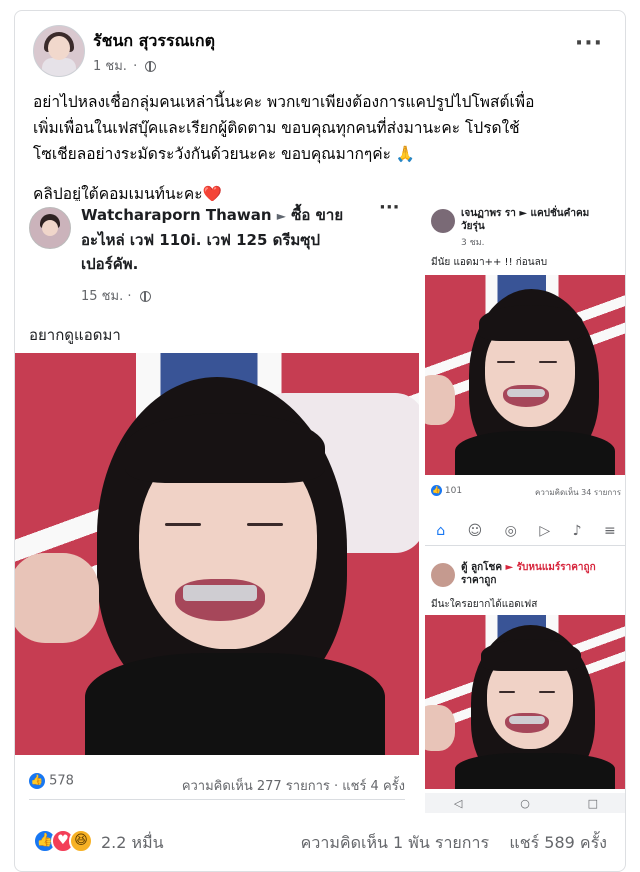 This screenshot has height=872, width=640. What do you see at coordinates (154, 41) in the screenshot?
I see `author-name: รัชนก สุวรรณเกตุ` at bounding box center [154, 41].